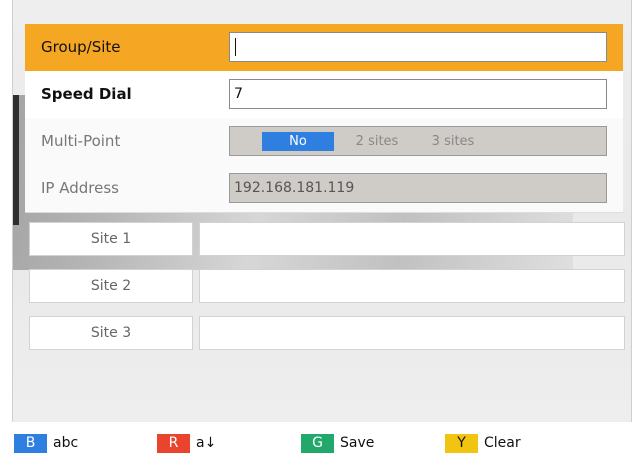 The height and width of the screenshot is (457, 636). I want to click on yellow-key-label: Clear, so click(502, 443).